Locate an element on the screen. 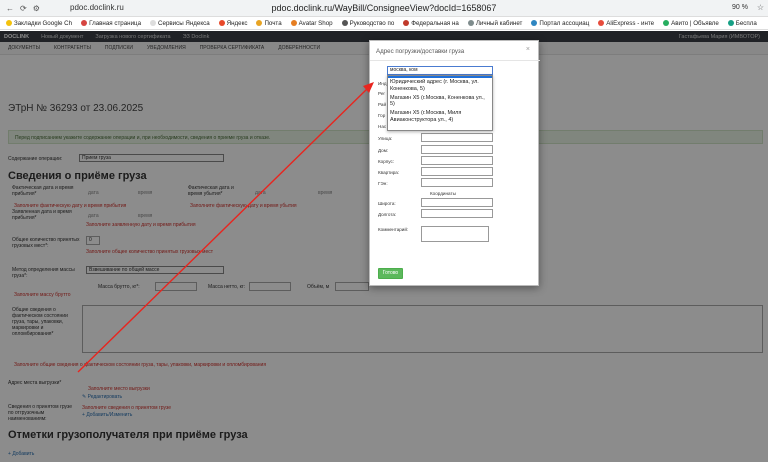  region-label: Рег is located at coordinates (382, 93).